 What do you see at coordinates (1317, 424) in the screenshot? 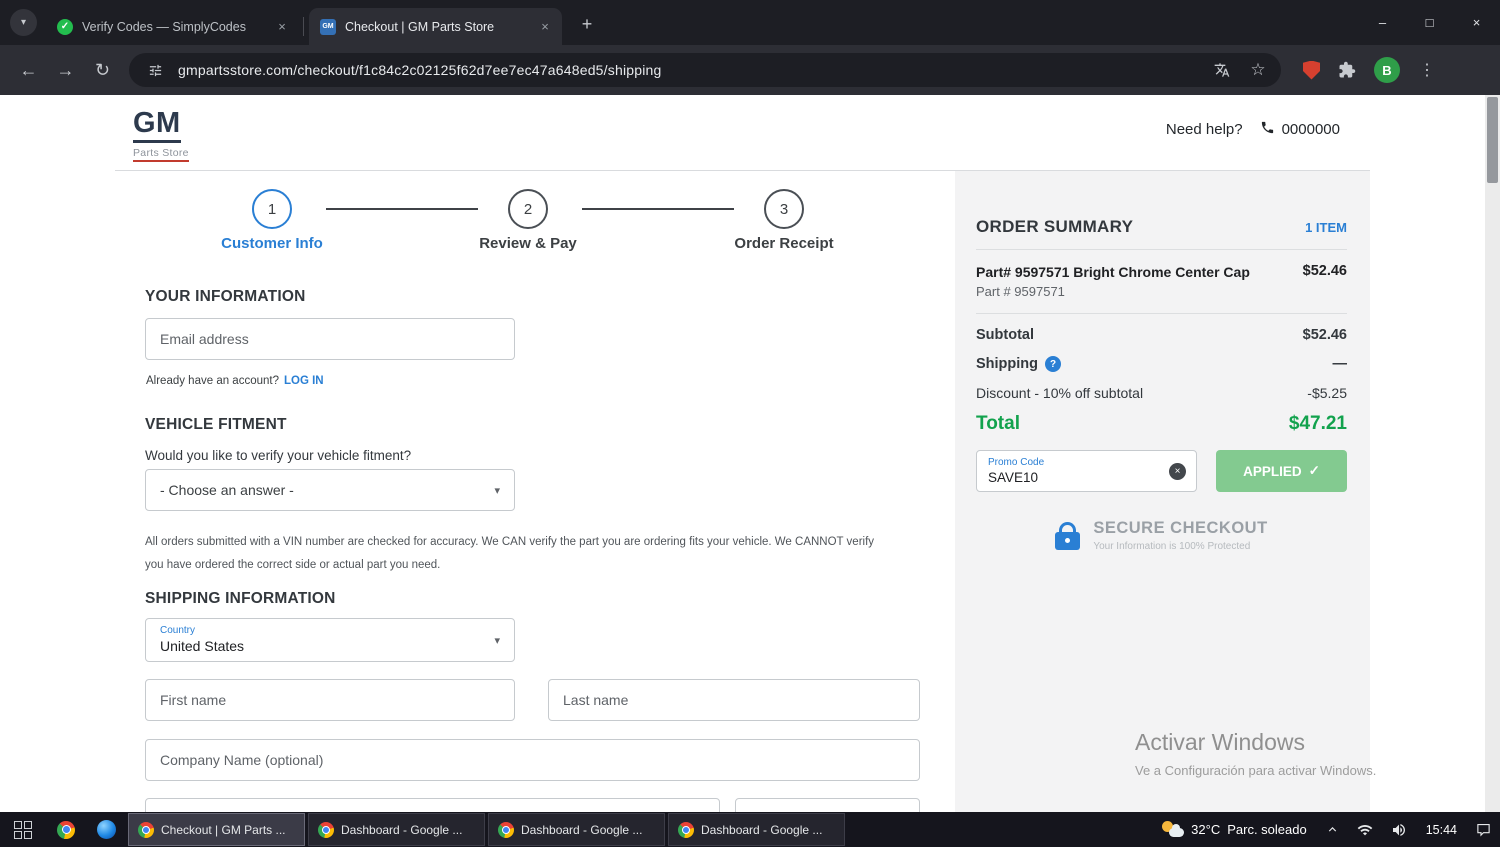
I see `total-value: $47.21` at bounding box center [1317, 424].